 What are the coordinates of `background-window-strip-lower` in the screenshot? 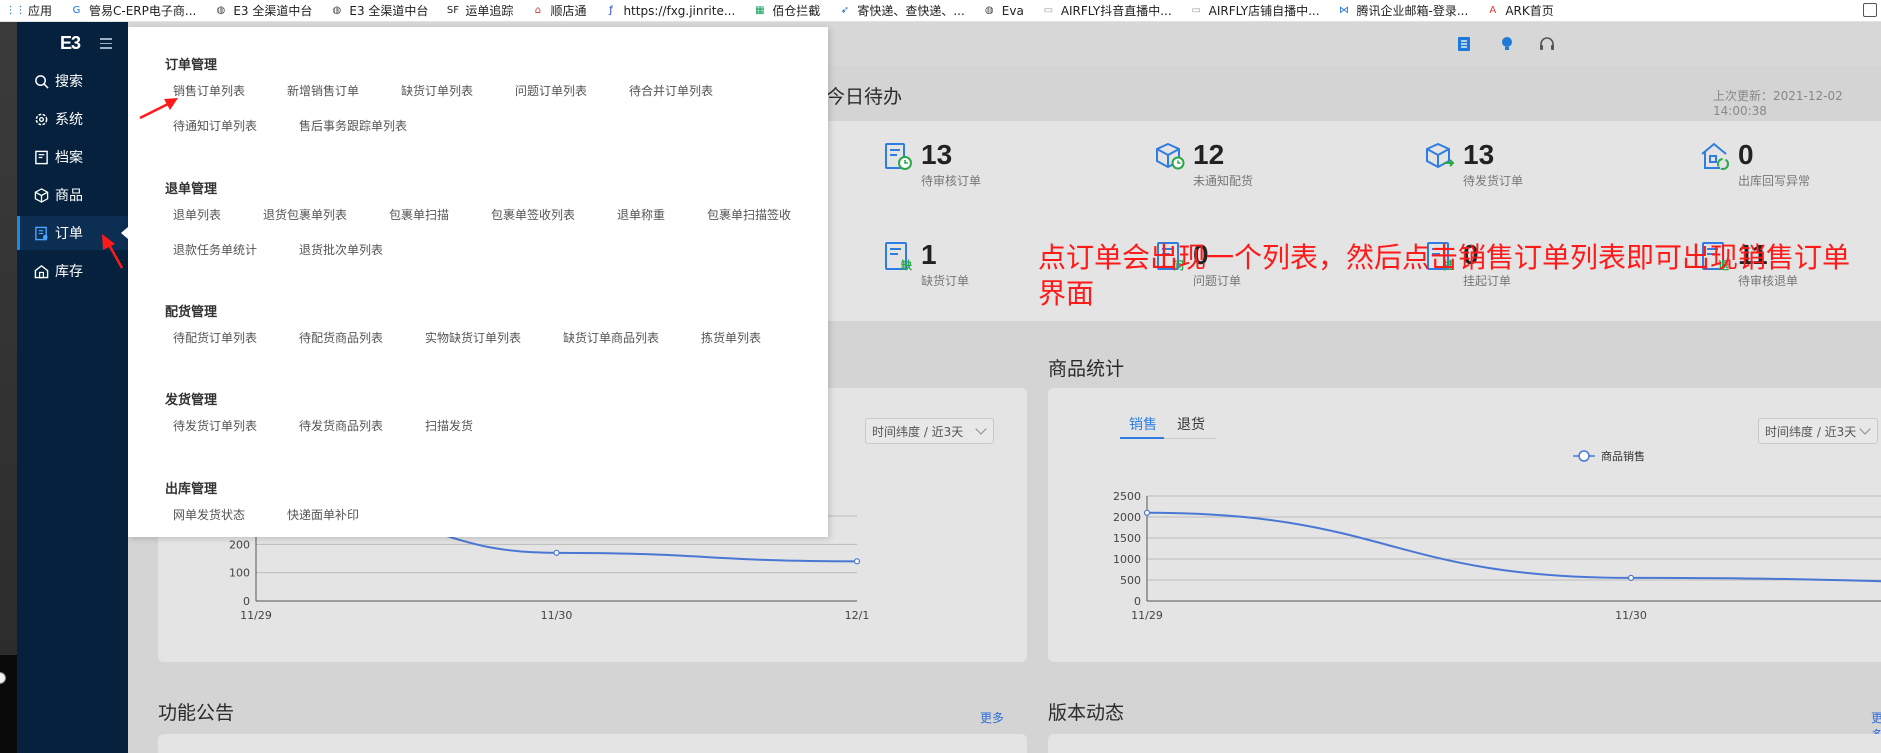 It's located at (8, 704).